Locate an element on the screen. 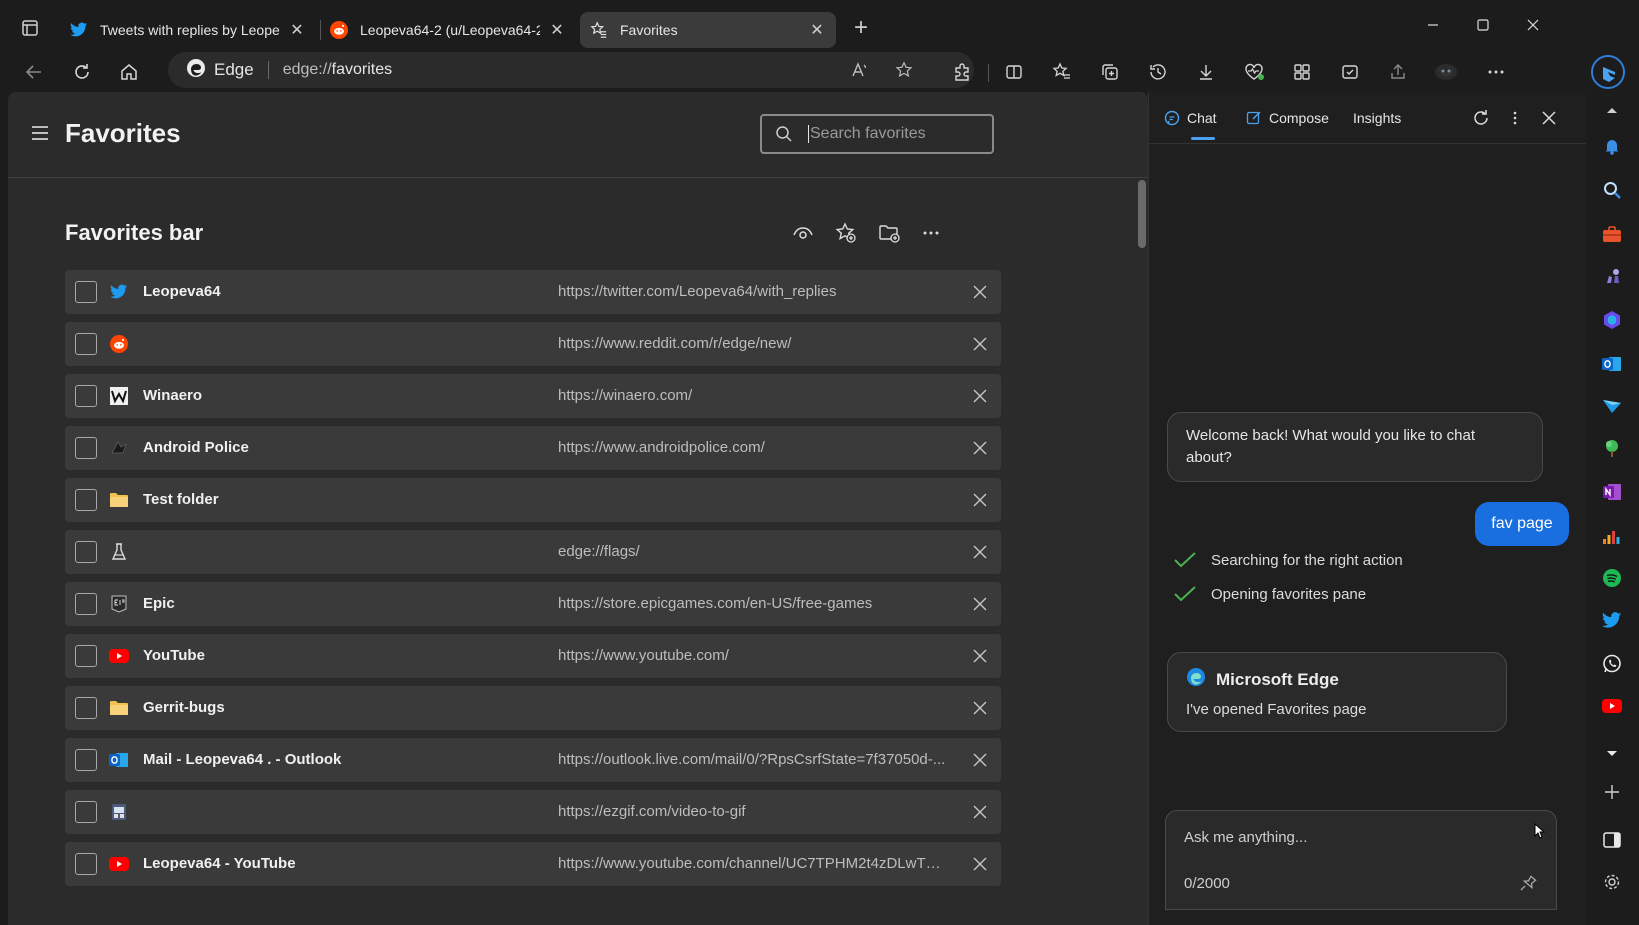 The height and width of the screenshot is (925, 1639). pin-icon is located at coordinates (1528, 883).